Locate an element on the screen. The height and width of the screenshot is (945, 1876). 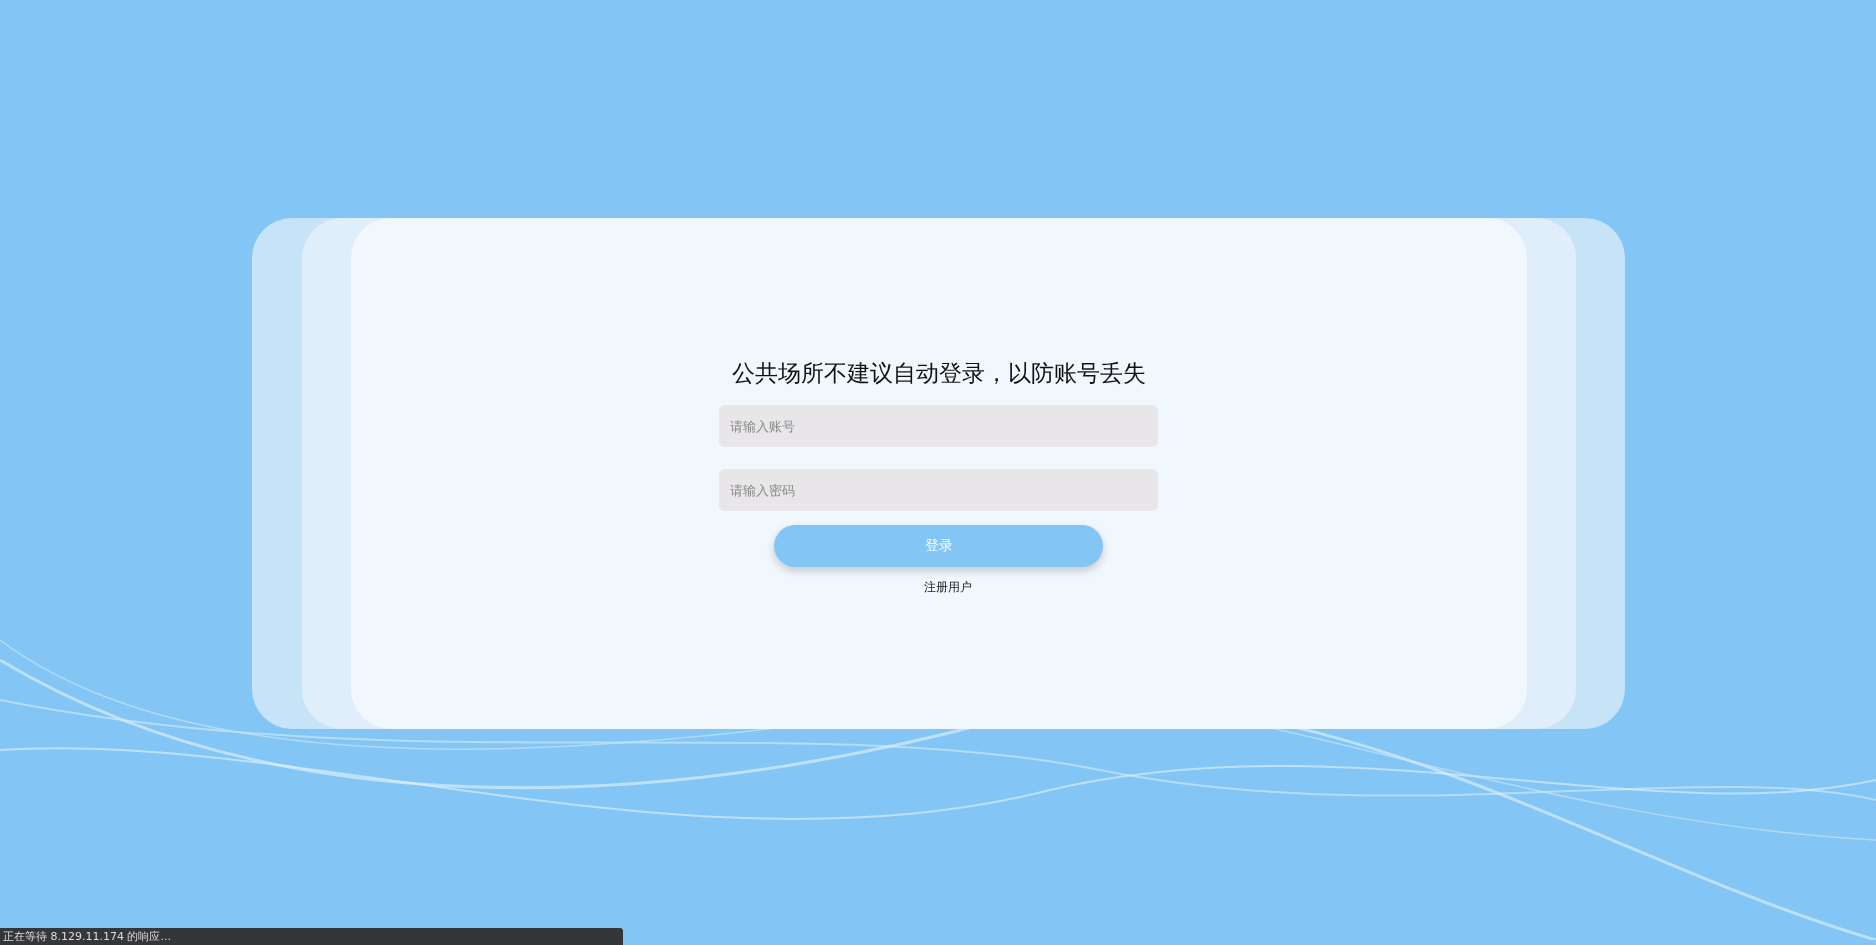
input-field: 请输入账号 is located at coordinates (938, 426).